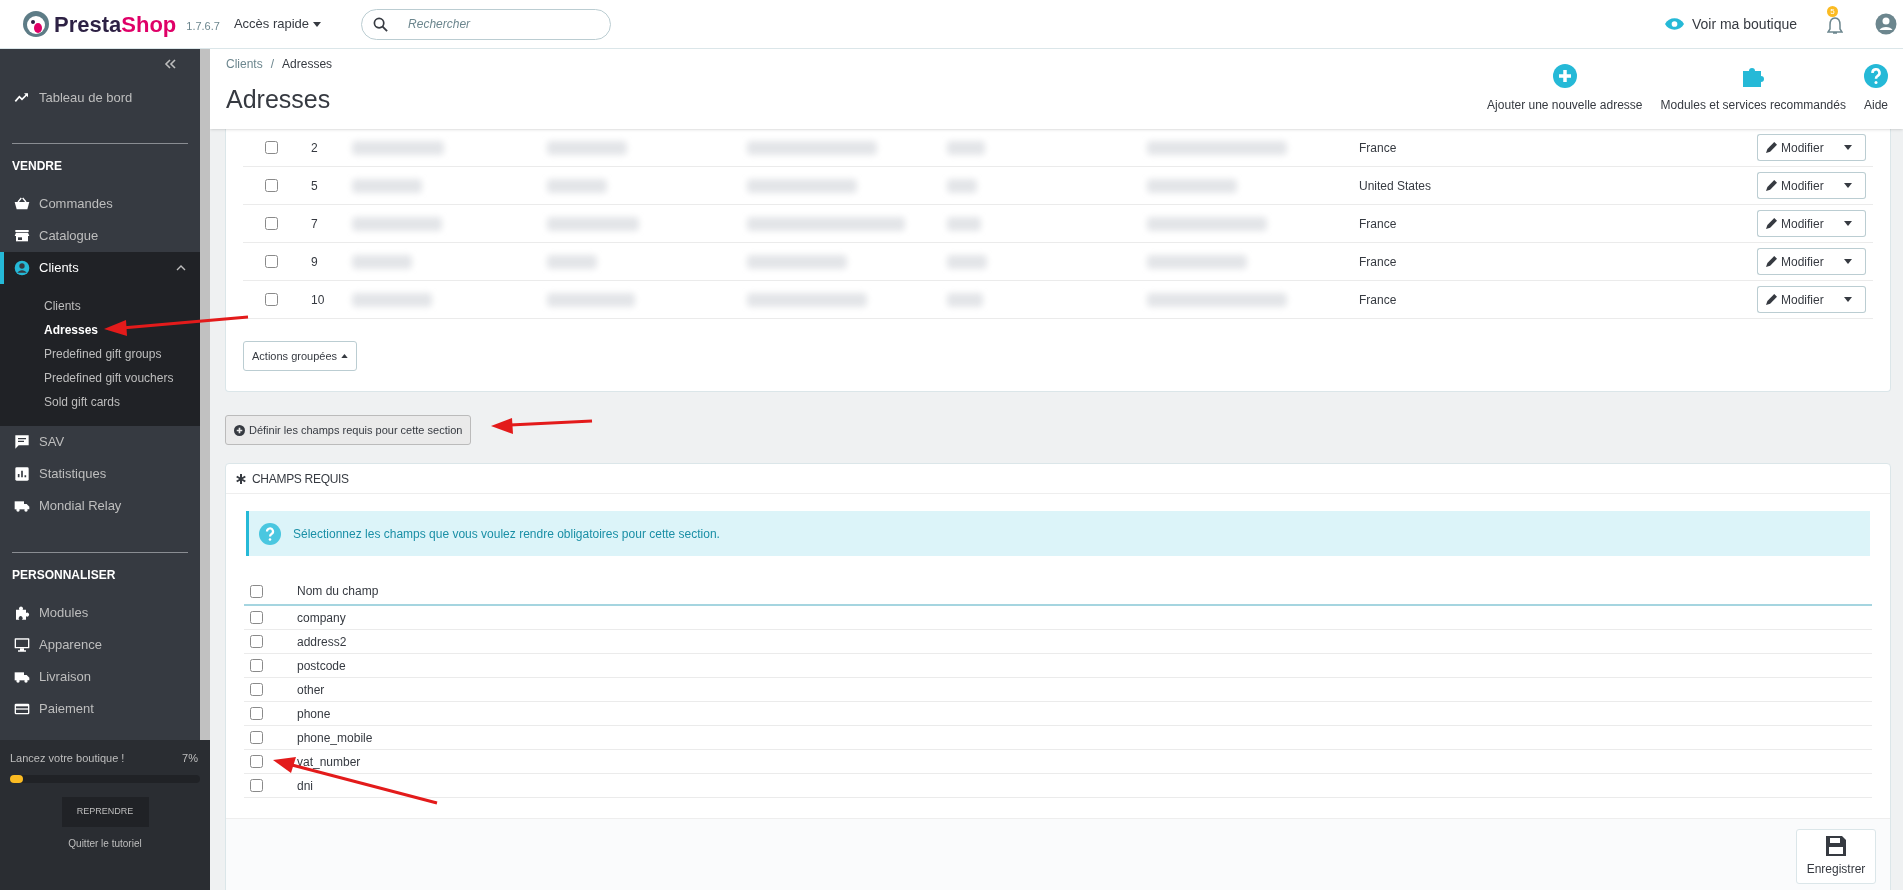 The width and height of the screenshot is (1903, 890). Describe the element at coordinates (300, 356) in the screenshot. I see `bulk-actions-button: Actions groupées` at that location.